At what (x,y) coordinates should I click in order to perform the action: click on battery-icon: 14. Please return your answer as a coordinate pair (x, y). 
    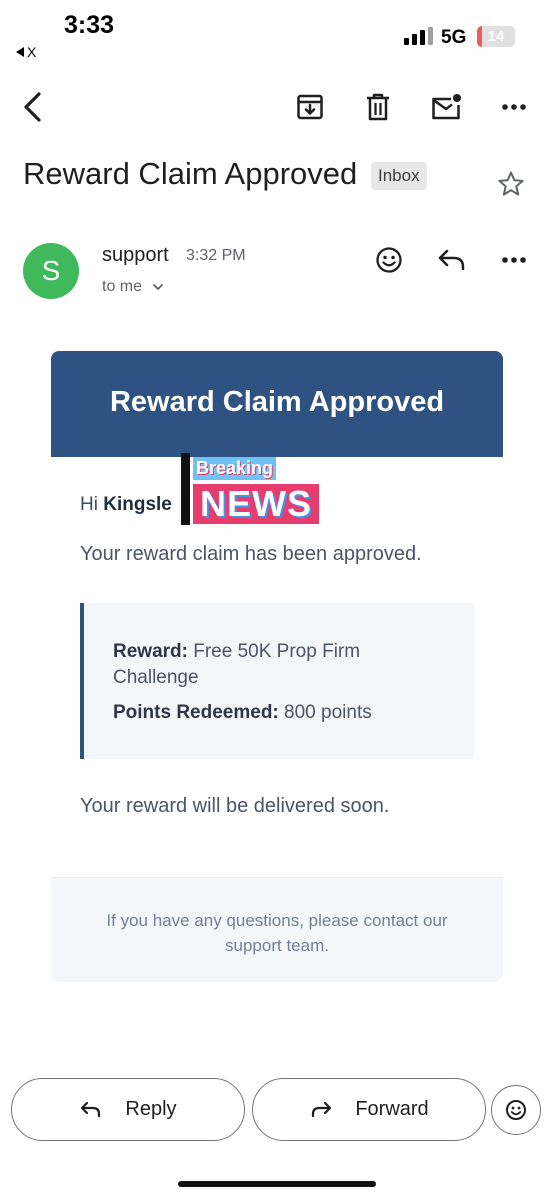
    Looking at the image, I should click on (496, 36).